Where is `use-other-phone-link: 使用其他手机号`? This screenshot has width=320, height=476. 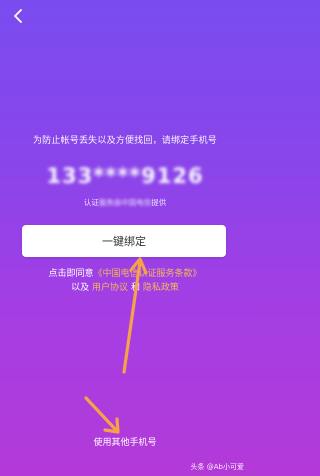
use-other-phone-link: 使用其他手机号 is located at coordinates (125, 441).